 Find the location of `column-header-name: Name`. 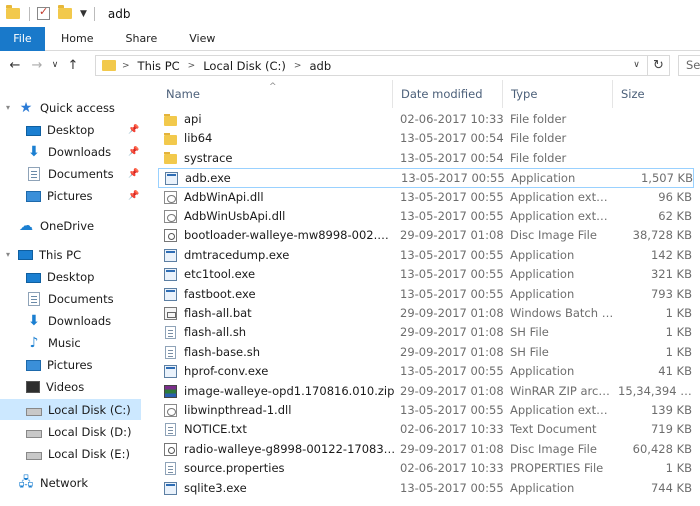

column-header-name: Name is located at coordinates (275, 94).